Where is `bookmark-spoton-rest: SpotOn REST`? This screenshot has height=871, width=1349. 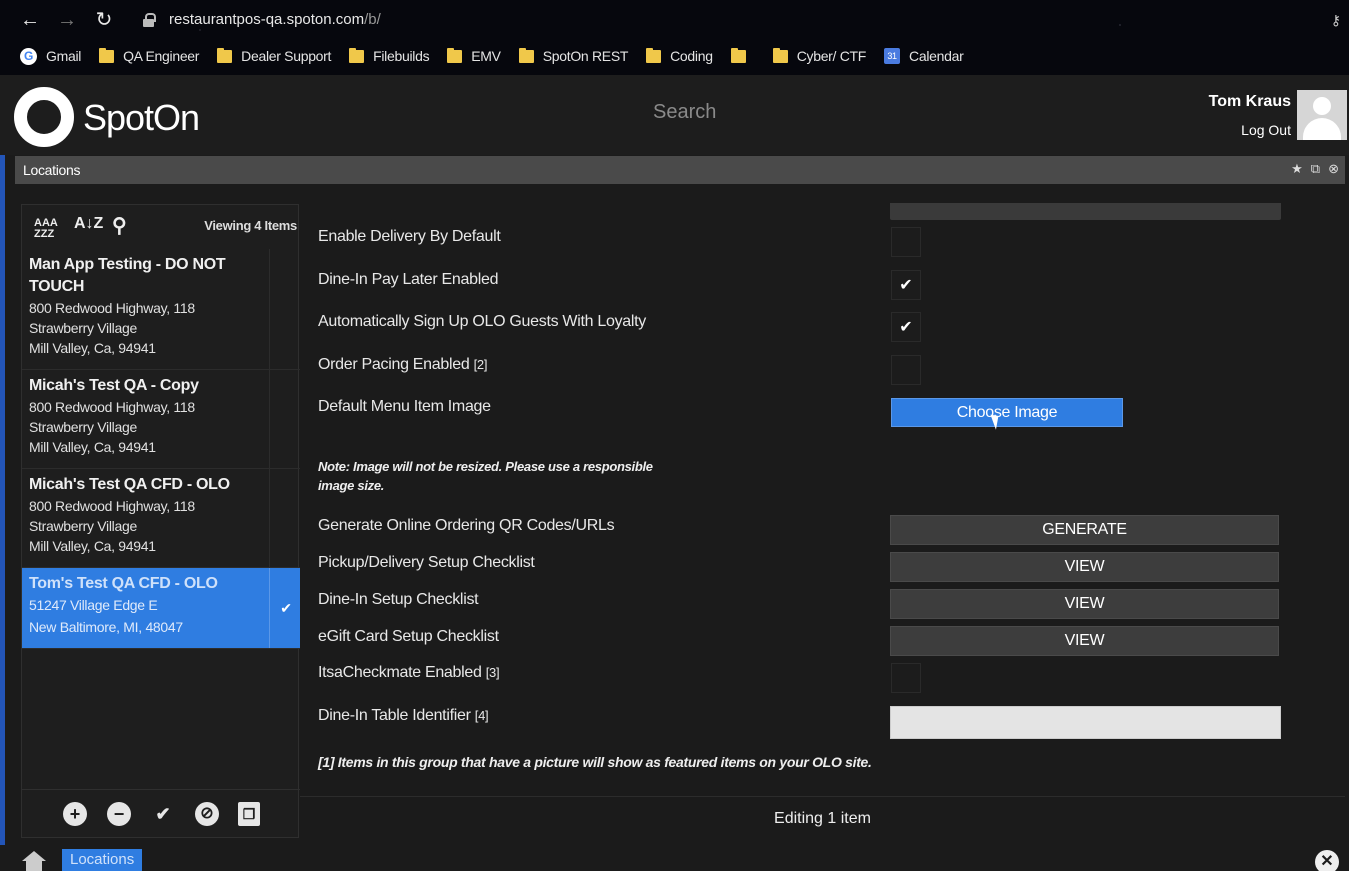
bookmark-spoton-rest: SpotOn REST is located at coordinates (573, 56).